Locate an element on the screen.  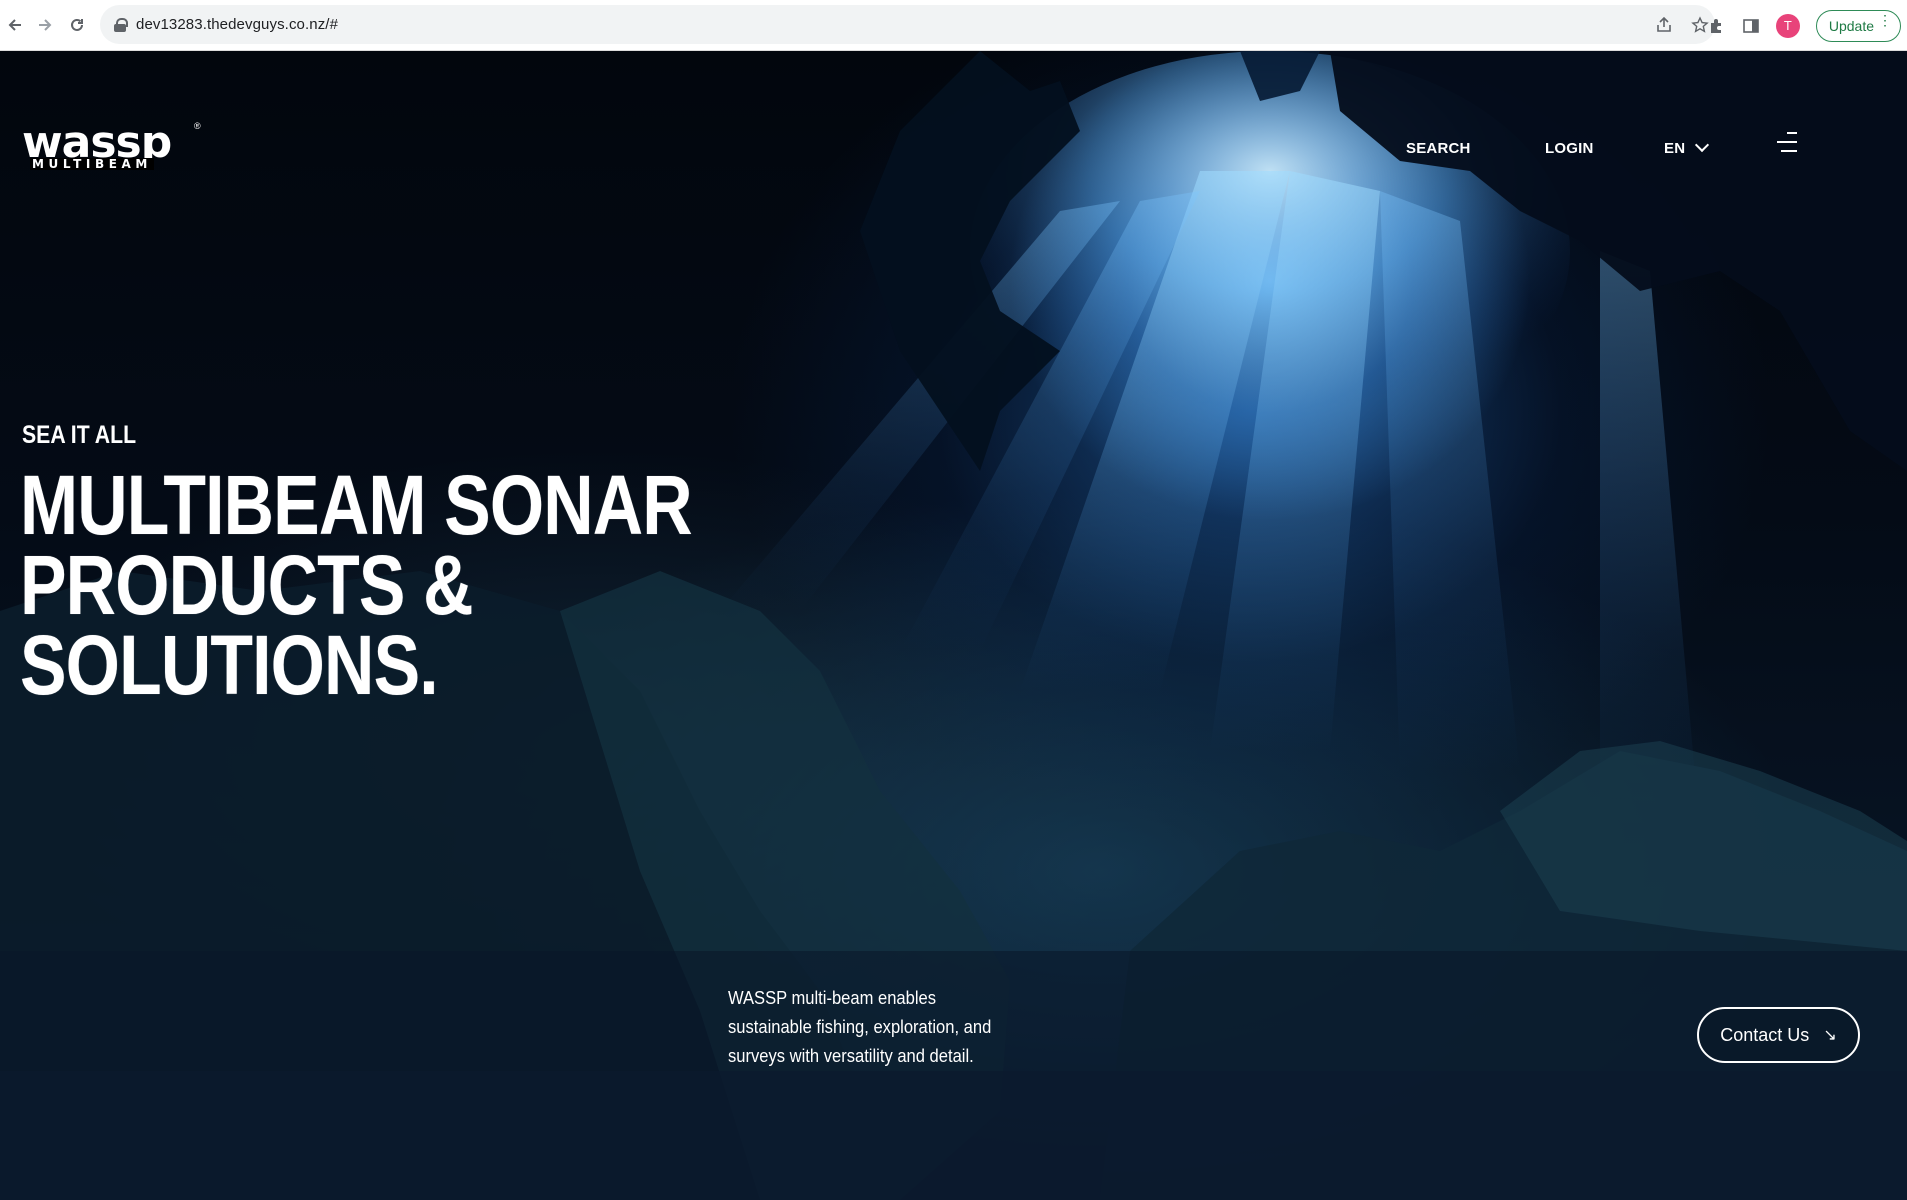
hamburger-menu-icon is located at coordinates (1786, 142).